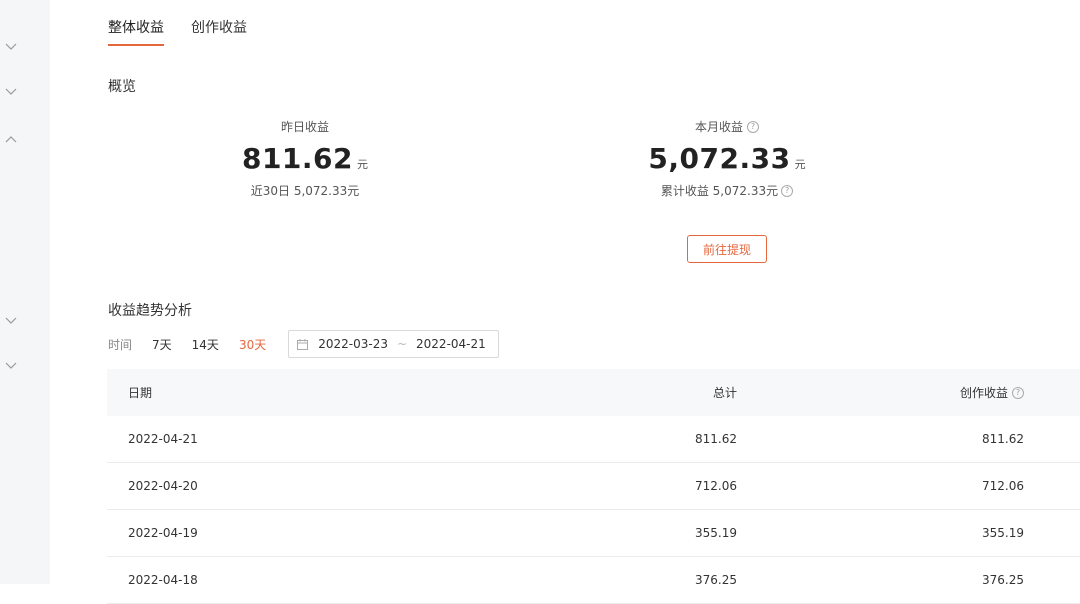 The width and height of the screenshot is (1080, 604). What do you see at coordinates (1003, 533) in the screenshot?
I see `row-creation-earnings: 355.19` at bounding box center [1003, 533].